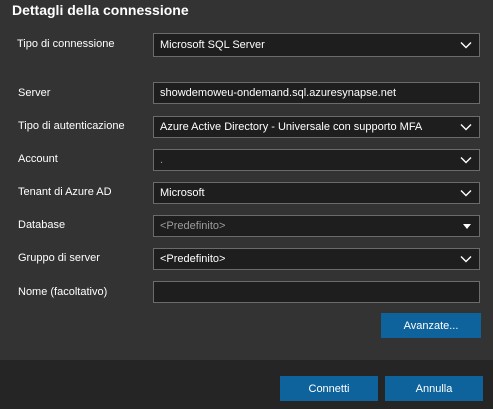 The image size is (493, 409). I want to click on name-input, so click(316, 292).